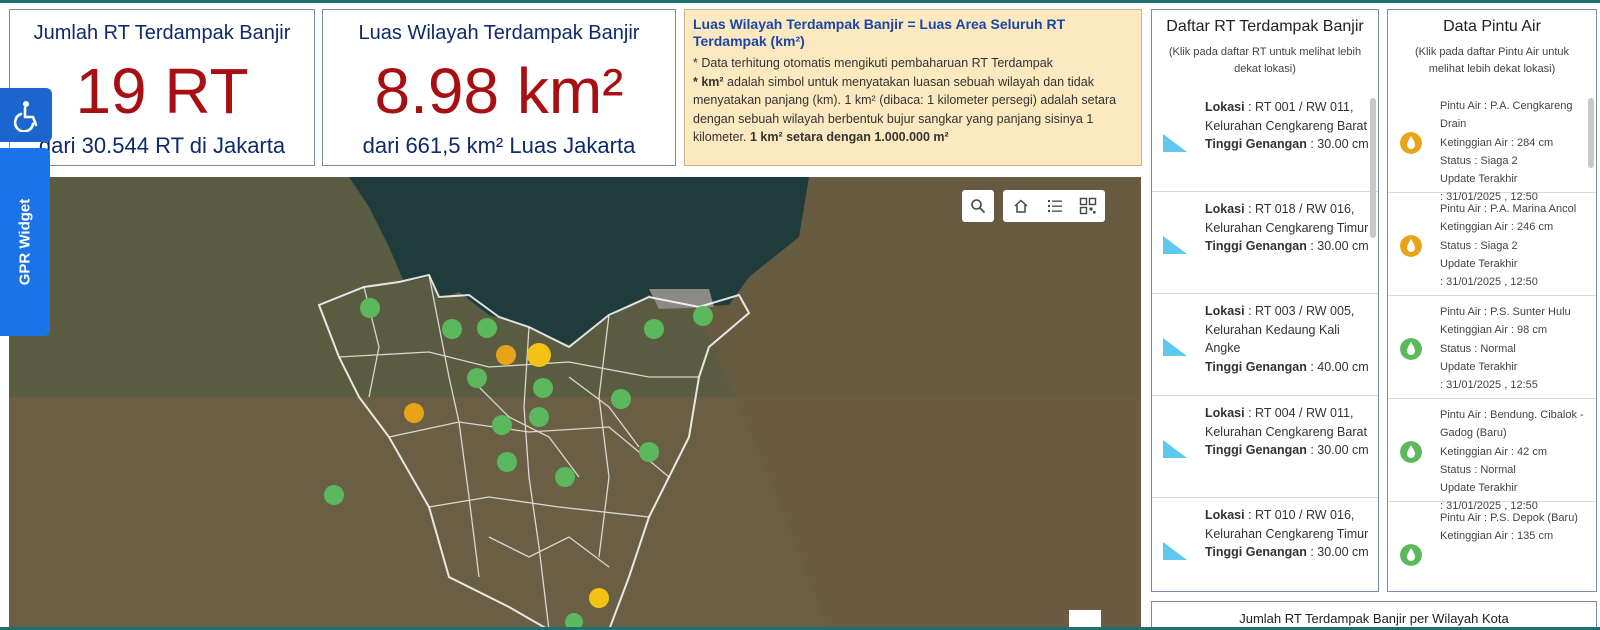 The width and height of the screenshot is (1600, 630). I want to click on area-subtitle: dari 661,5 km² Luas Jakarta, so click(499, 145).